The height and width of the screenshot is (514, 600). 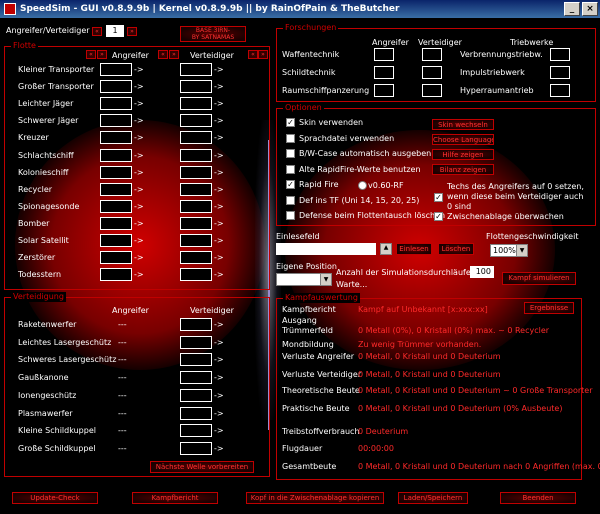 I want to click on prev-attacker-button: «, so click(x=97, y=31).